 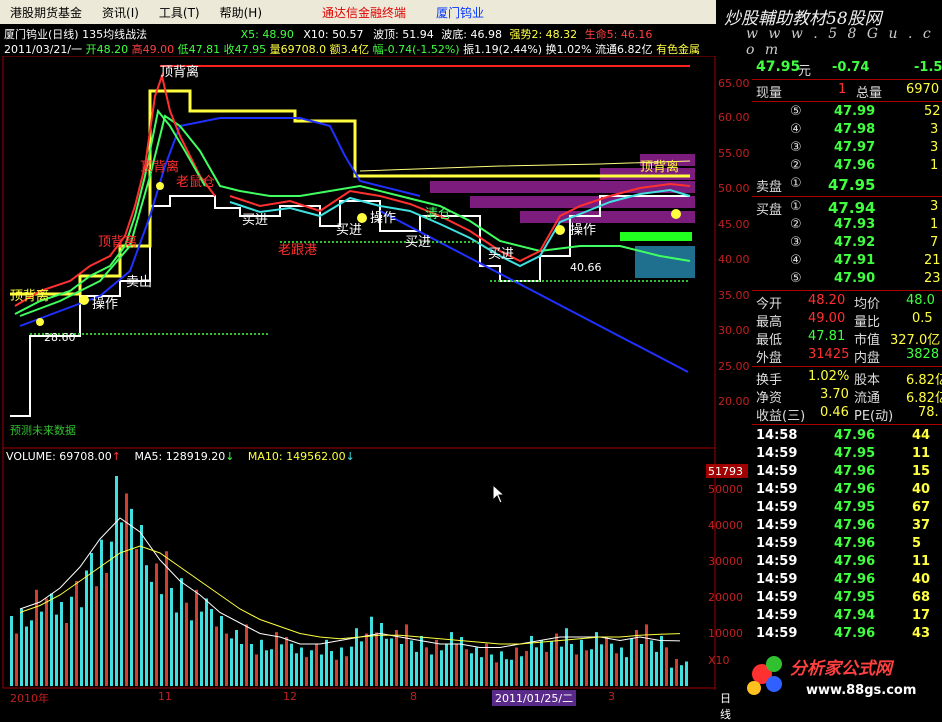 I want to click on menu-item-help: 帮助(H), so click(x=241, y=12).